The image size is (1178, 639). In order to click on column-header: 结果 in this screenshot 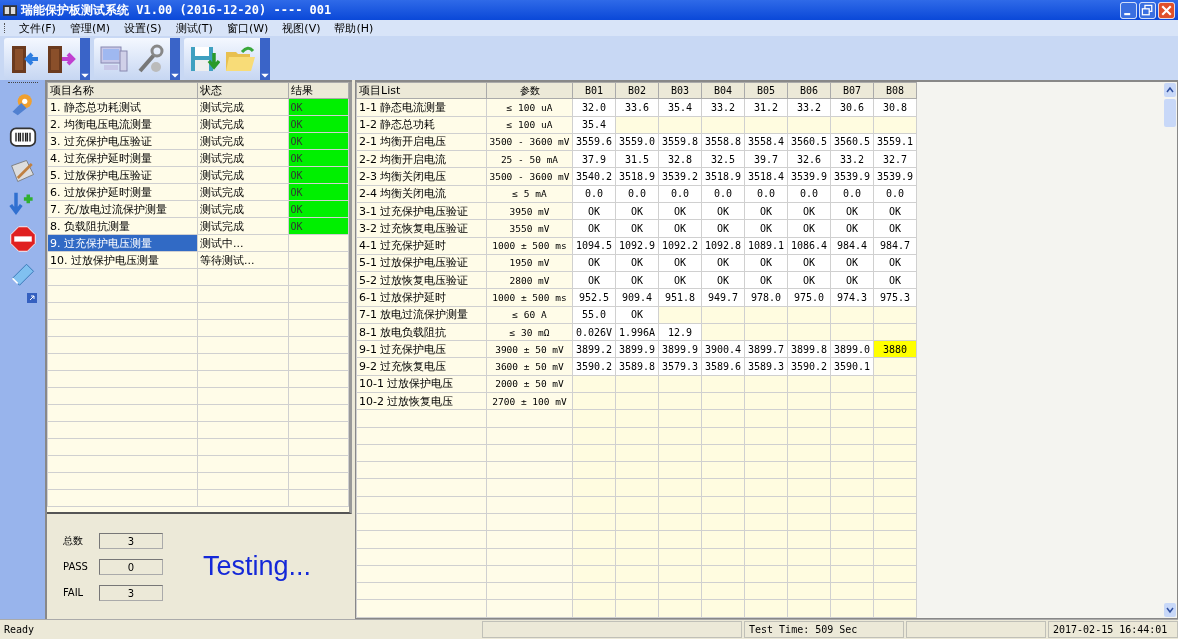, I will do `click(318, 90)`.